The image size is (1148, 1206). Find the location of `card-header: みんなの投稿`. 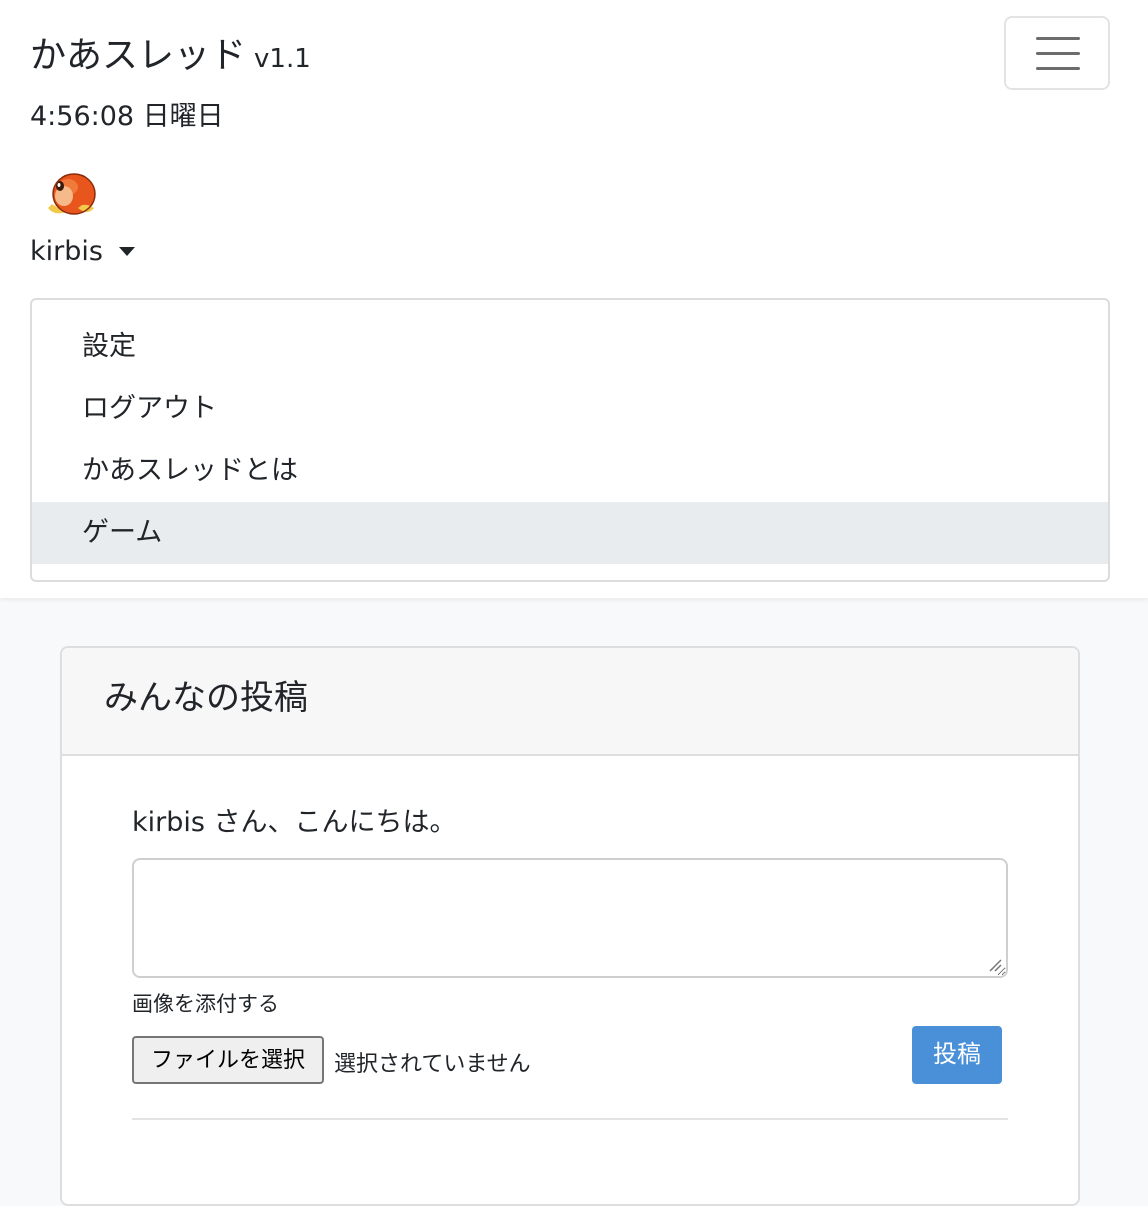

card-header: みんなの投稿 is located at coordinates (570, 702).